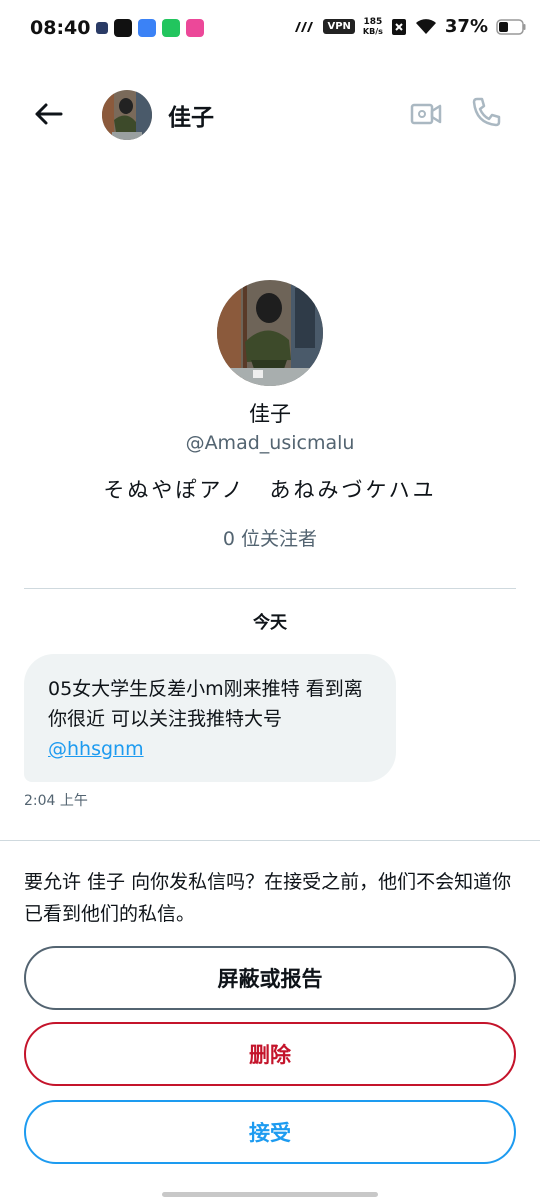 The image size is (540, 1200). What do you see at coordinates (60, 28) in the screenshot?
I see `status-time: 08:40` at bounding box center [60, 28].